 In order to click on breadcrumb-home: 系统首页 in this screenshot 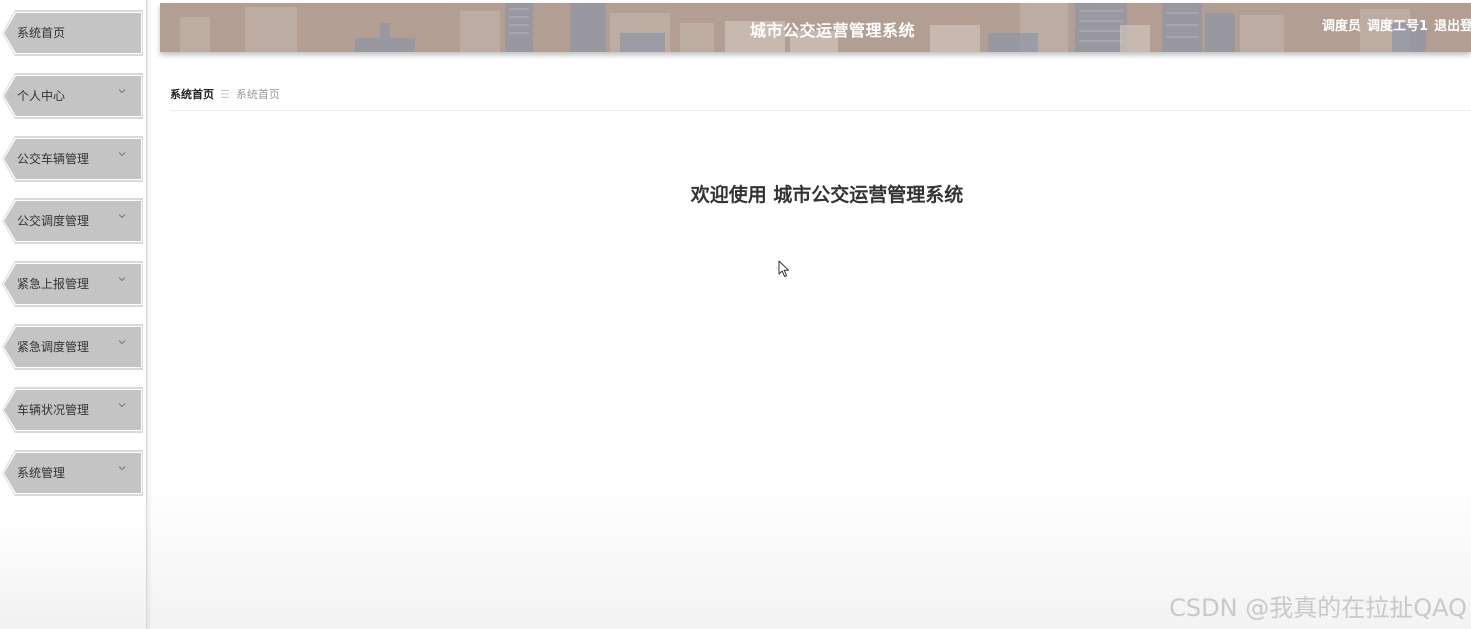, I will do `click(192, 94)`.